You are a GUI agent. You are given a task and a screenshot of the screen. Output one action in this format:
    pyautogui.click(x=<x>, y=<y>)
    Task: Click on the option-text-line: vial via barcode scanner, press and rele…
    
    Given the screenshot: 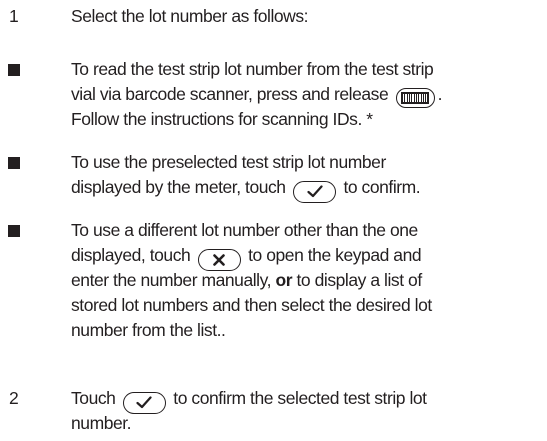 What is the action you would take?
    pyautogui.click(x=306, y=95)
    